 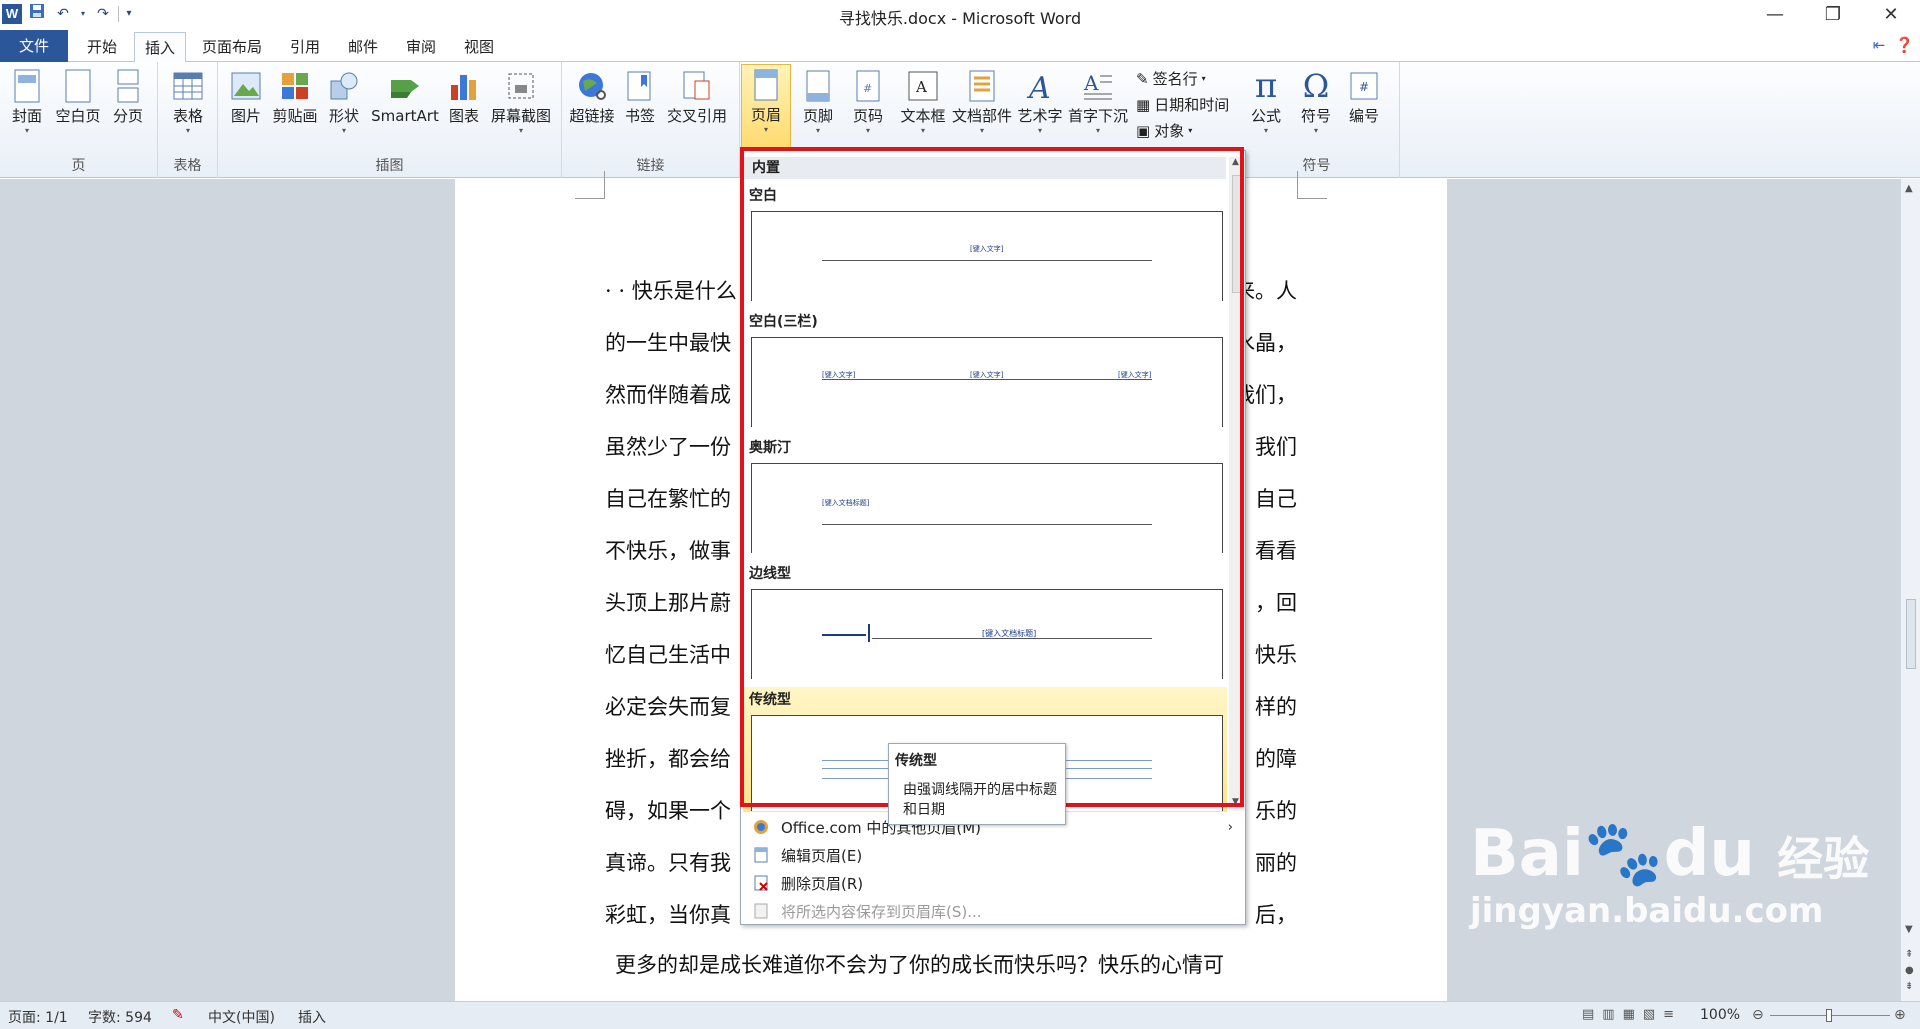 I want to click on tab-file: 文件, so click(x=34, y=46).